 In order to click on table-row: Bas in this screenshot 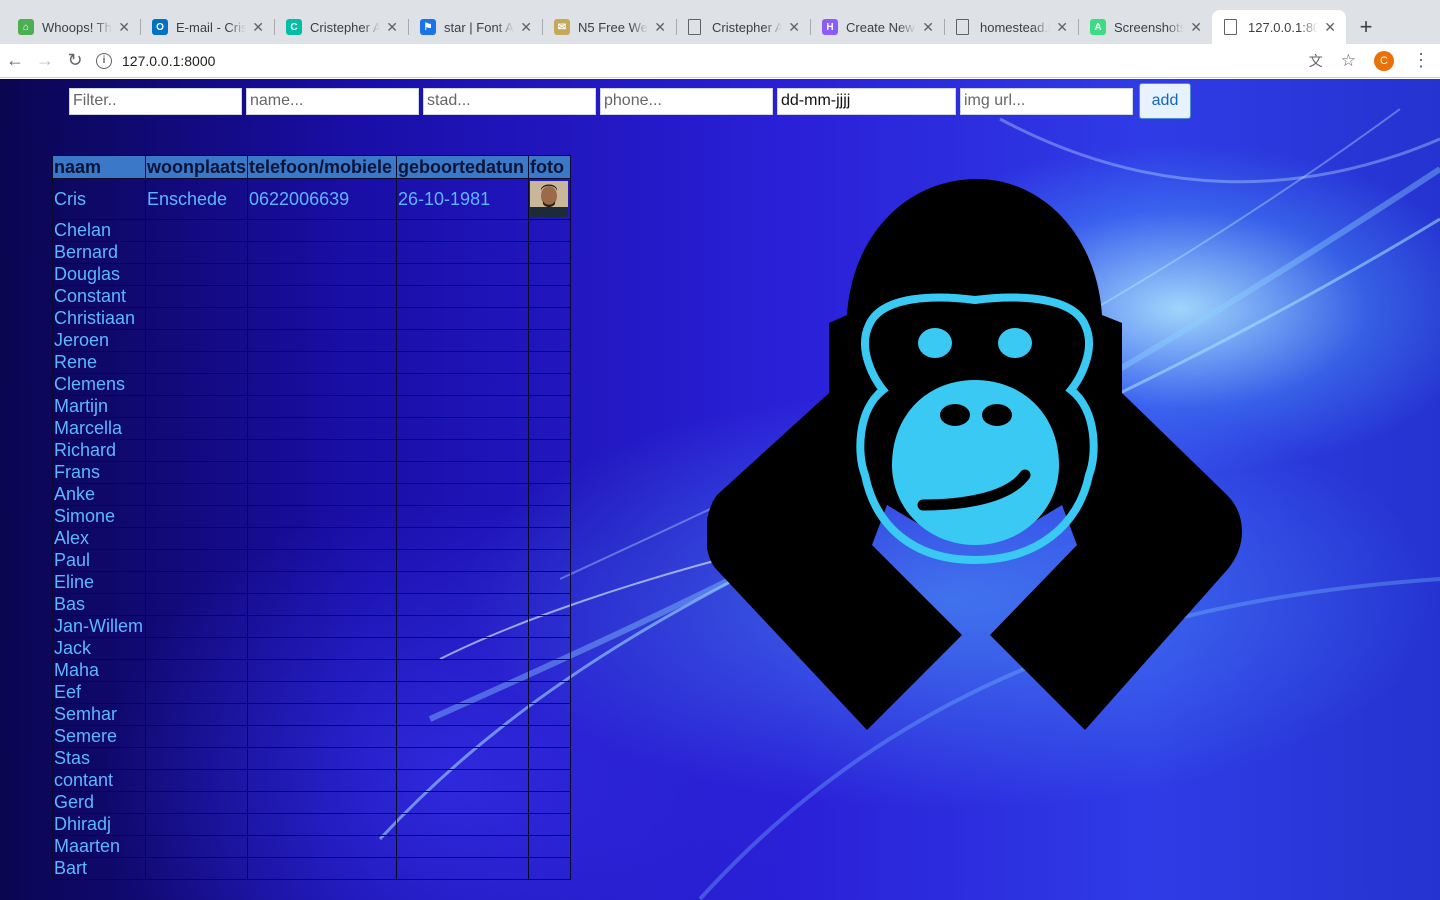, I will do `click(312, 604)`.